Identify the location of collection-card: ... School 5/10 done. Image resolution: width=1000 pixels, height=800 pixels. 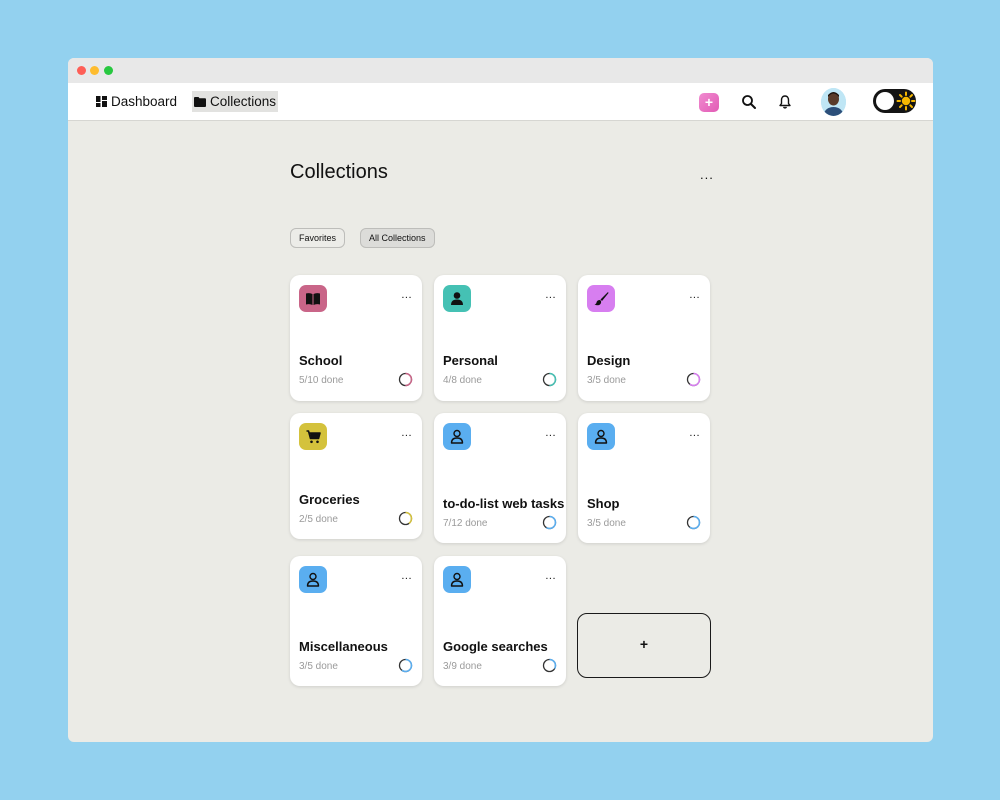
(356, 338).